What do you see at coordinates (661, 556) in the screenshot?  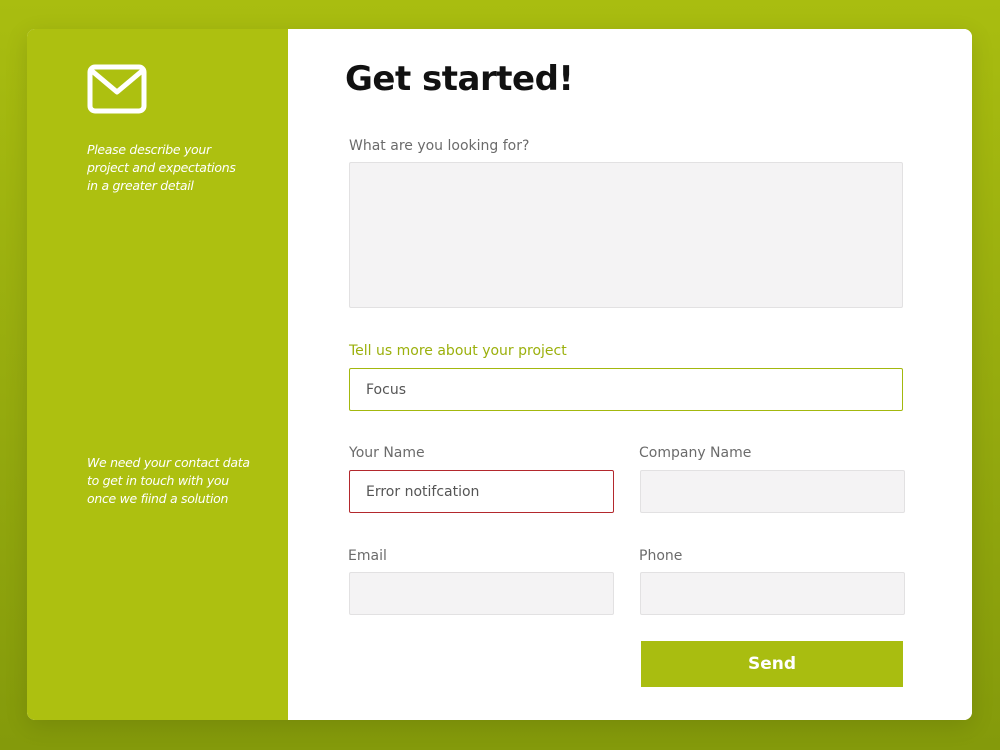 I see `phone-label: Phone` at bounding box center [661, 556].